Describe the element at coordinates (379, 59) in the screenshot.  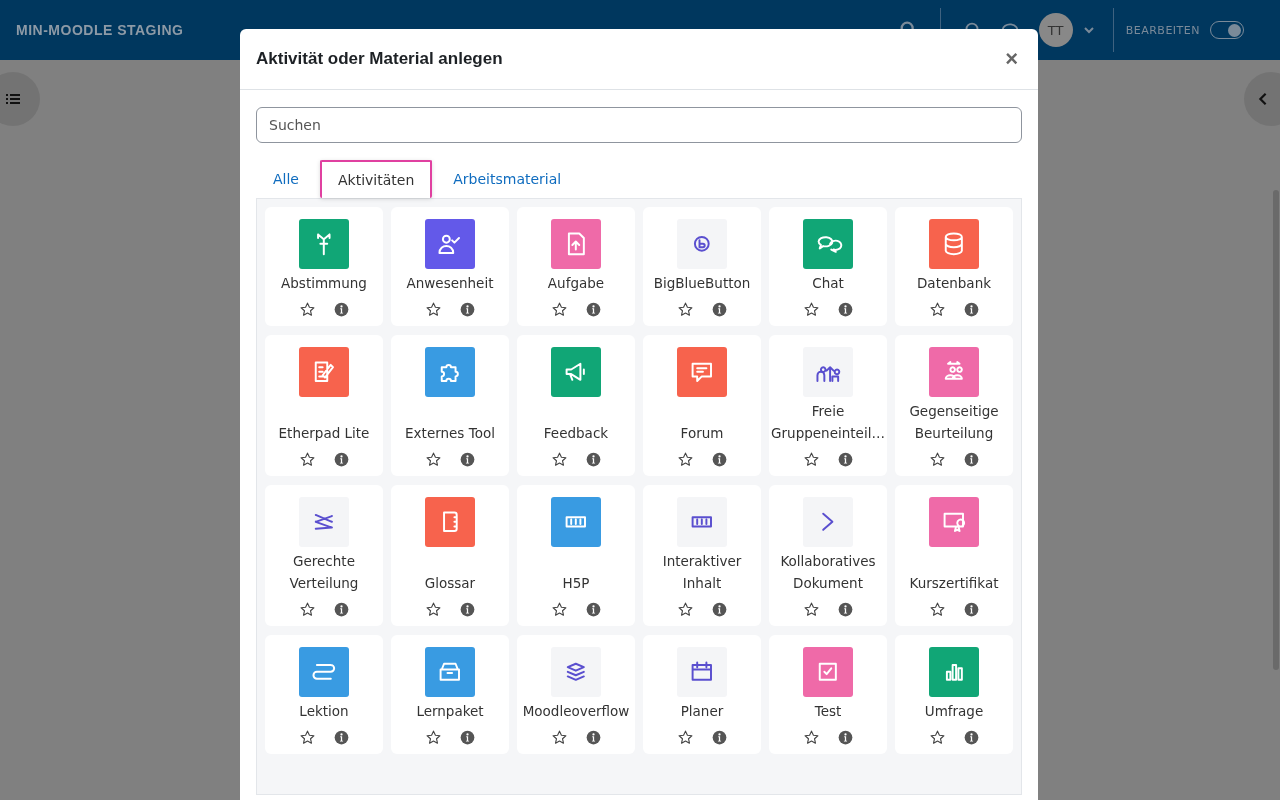
I see `modal-title: Aktivität oder Material anlegen` at that location.